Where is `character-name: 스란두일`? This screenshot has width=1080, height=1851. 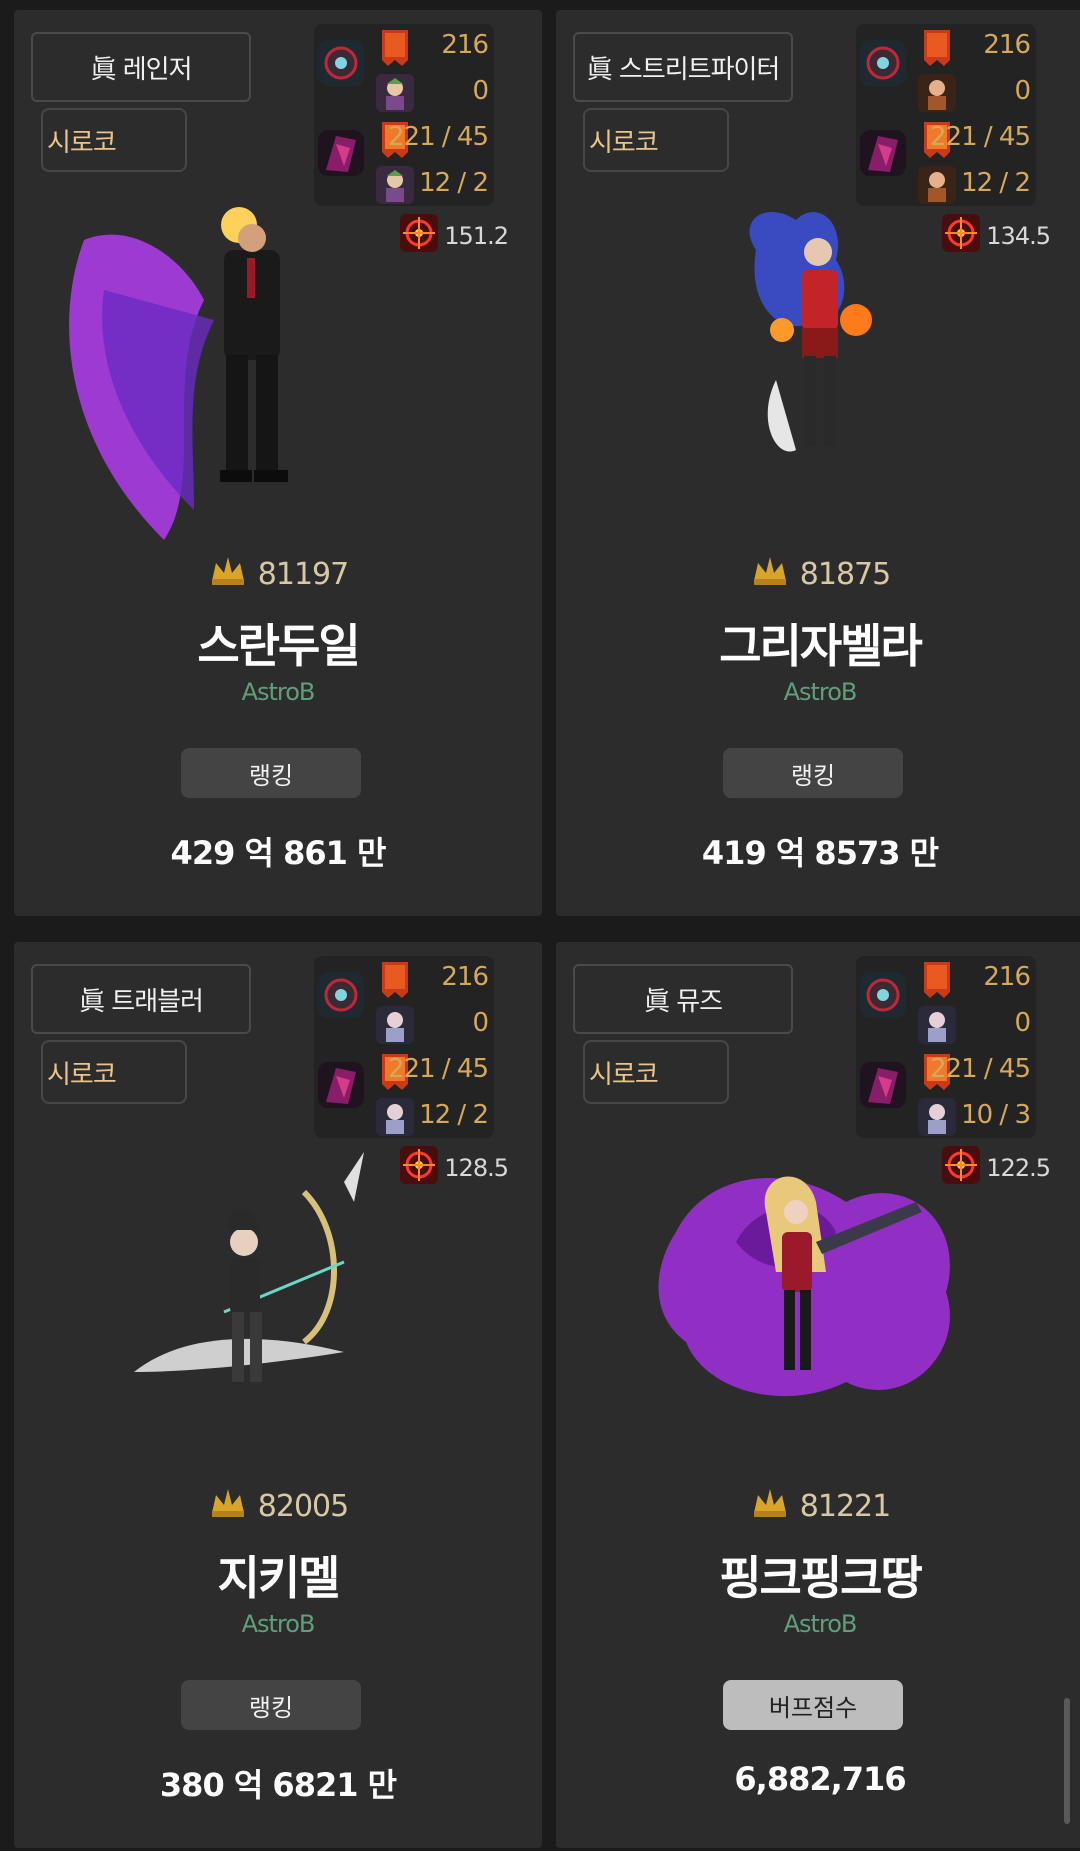 character-name: 스란두일 is located at coordinates (278, 643).